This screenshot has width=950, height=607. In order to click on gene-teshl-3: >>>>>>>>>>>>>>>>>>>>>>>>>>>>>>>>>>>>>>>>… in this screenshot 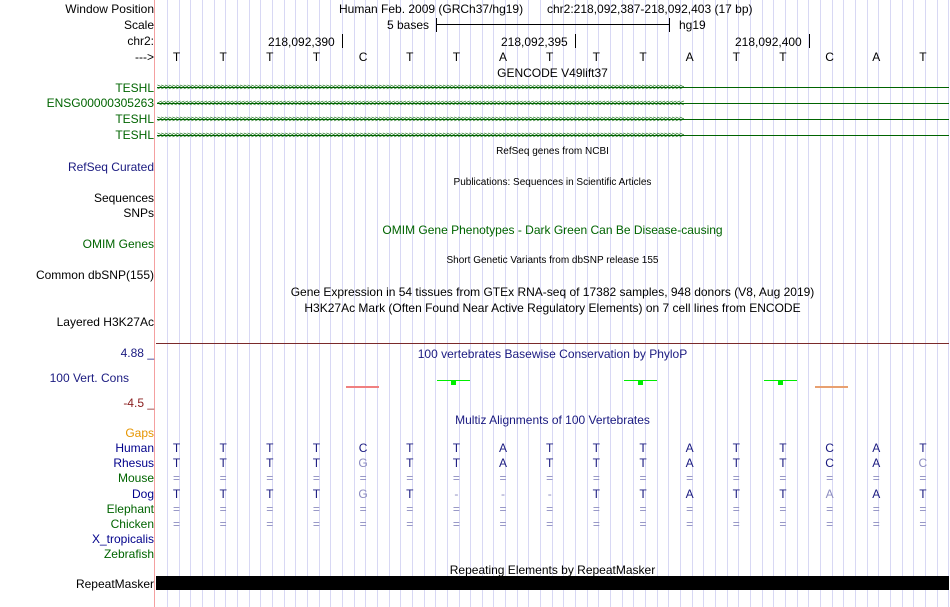, I will do `click(553, 135)`.